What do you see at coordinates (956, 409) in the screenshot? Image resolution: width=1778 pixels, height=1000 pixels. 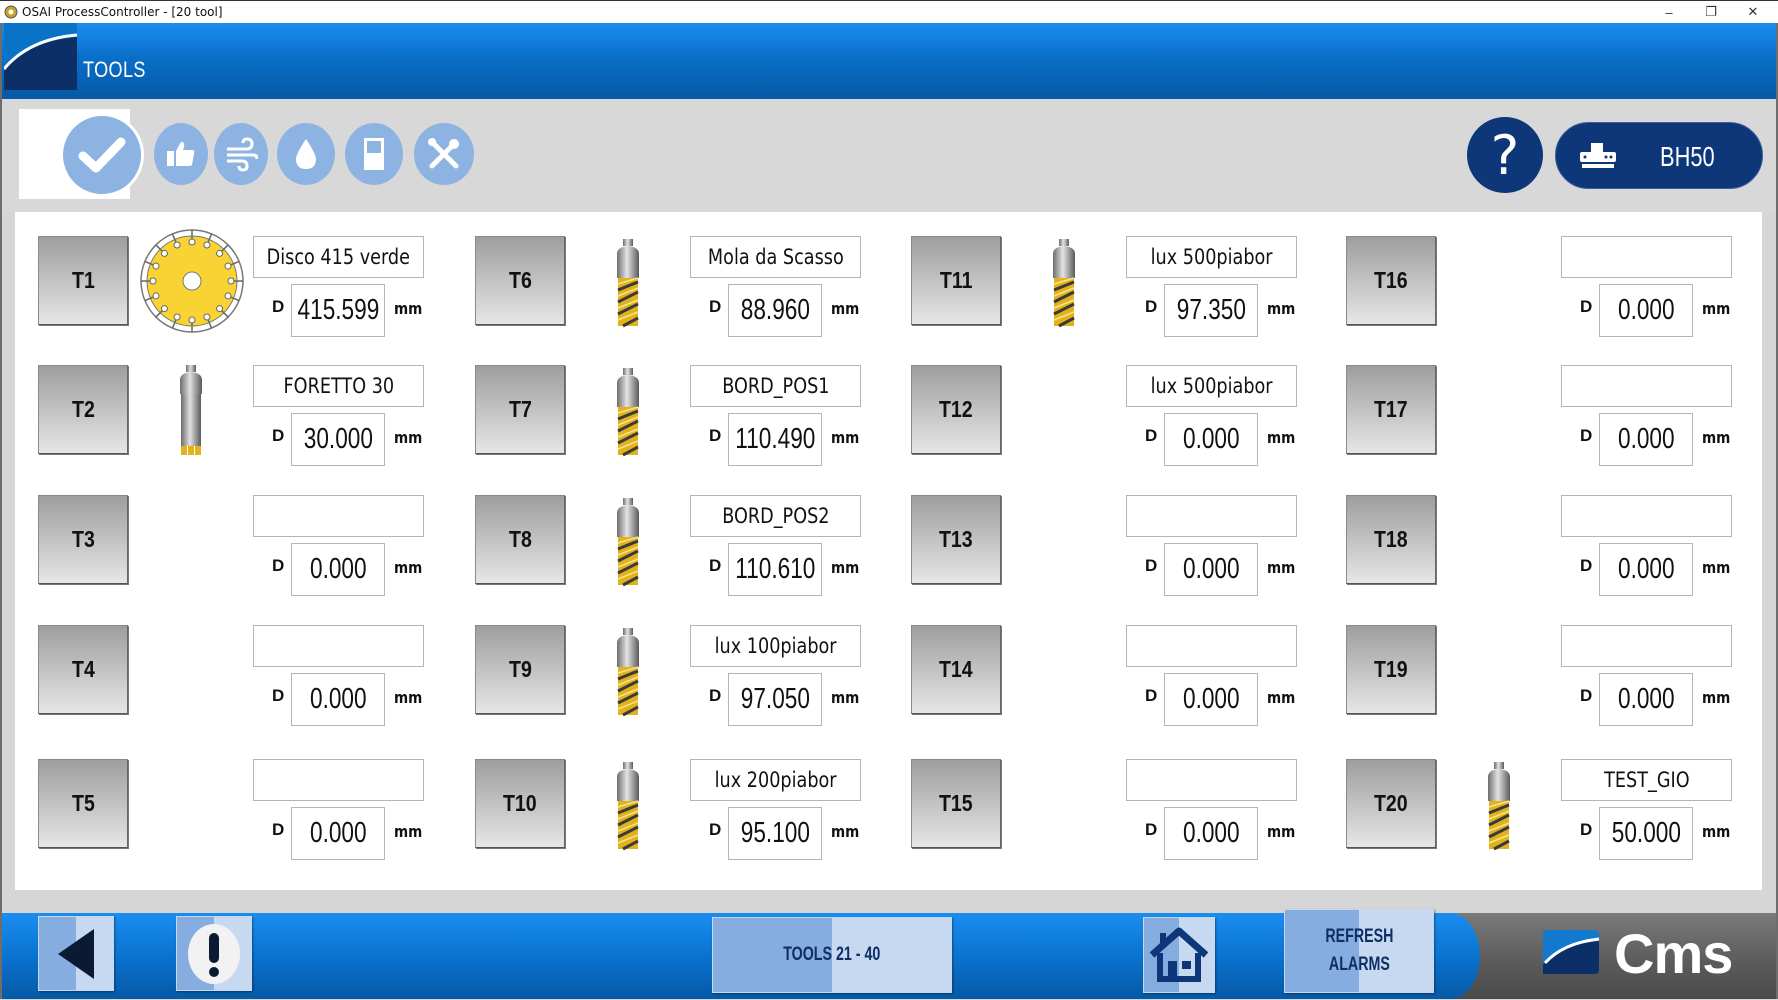 I see `tool-button-t12: T12` at bounding box center [956, 409].